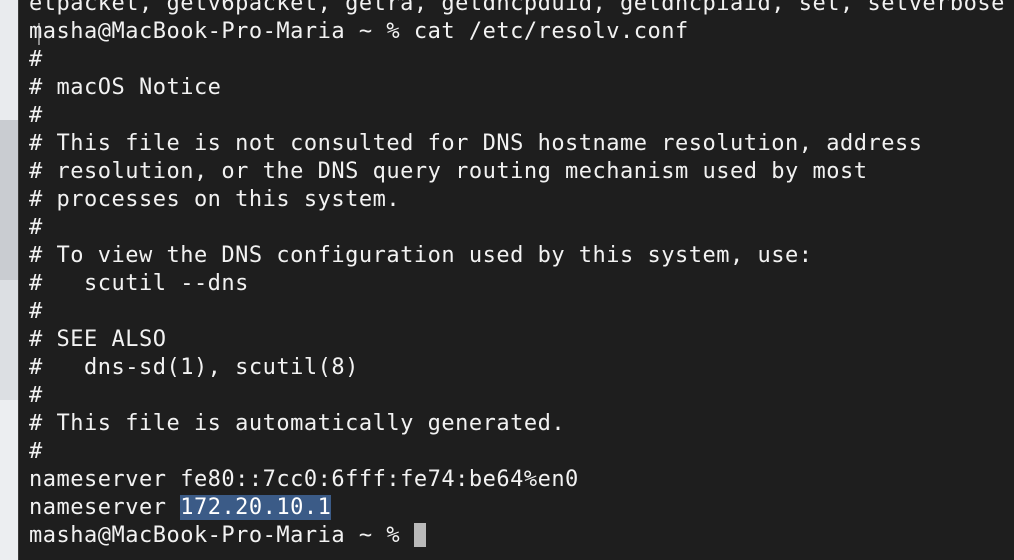 The height and width of the screenshot is (560, 1014). I want to click on terminal-line: # processes on this system., so click(215, 199).